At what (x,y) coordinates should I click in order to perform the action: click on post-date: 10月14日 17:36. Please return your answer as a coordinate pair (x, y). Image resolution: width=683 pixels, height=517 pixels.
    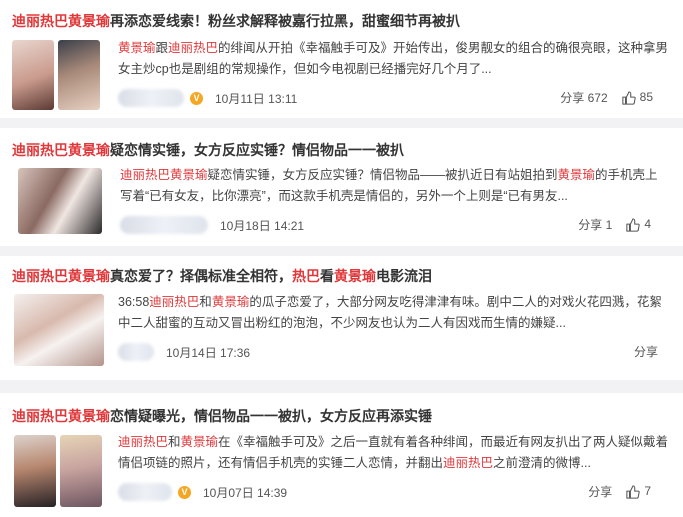
    Looking at the image, I should click on (208, 352).